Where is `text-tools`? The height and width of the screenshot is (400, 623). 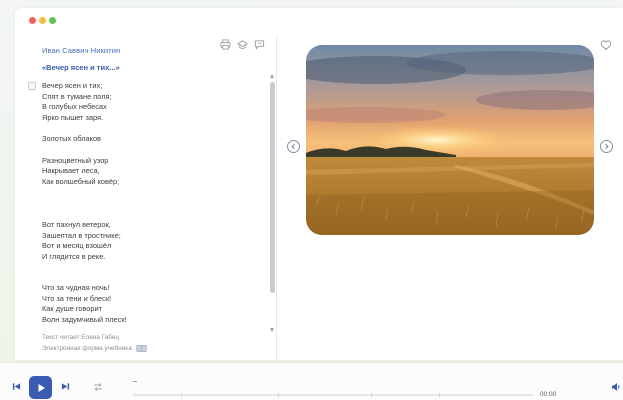
text-tools is located at coordinates (242, 44).